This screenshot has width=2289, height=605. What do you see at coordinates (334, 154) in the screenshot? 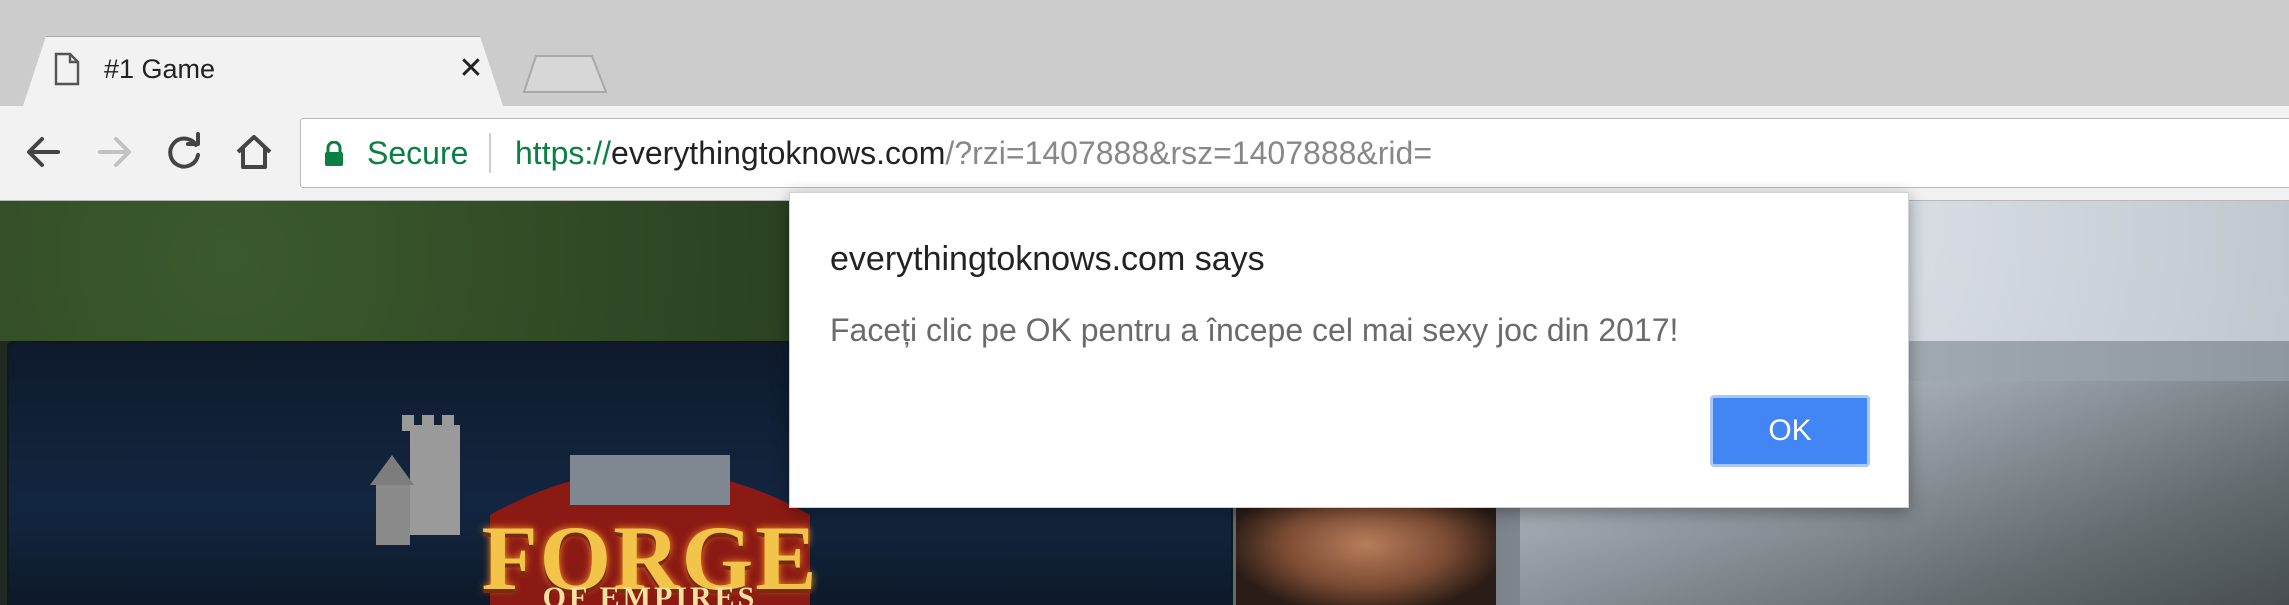
I see `lock-icon` at bounding box center [334, 154].